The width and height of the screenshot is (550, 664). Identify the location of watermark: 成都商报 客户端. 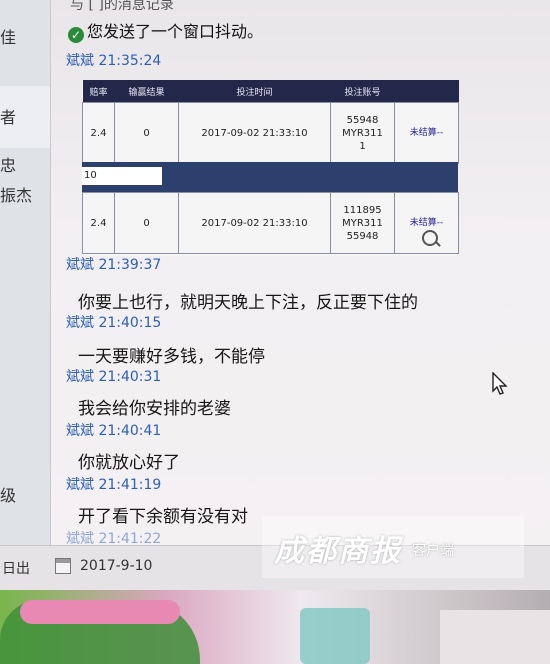
(393, 547).